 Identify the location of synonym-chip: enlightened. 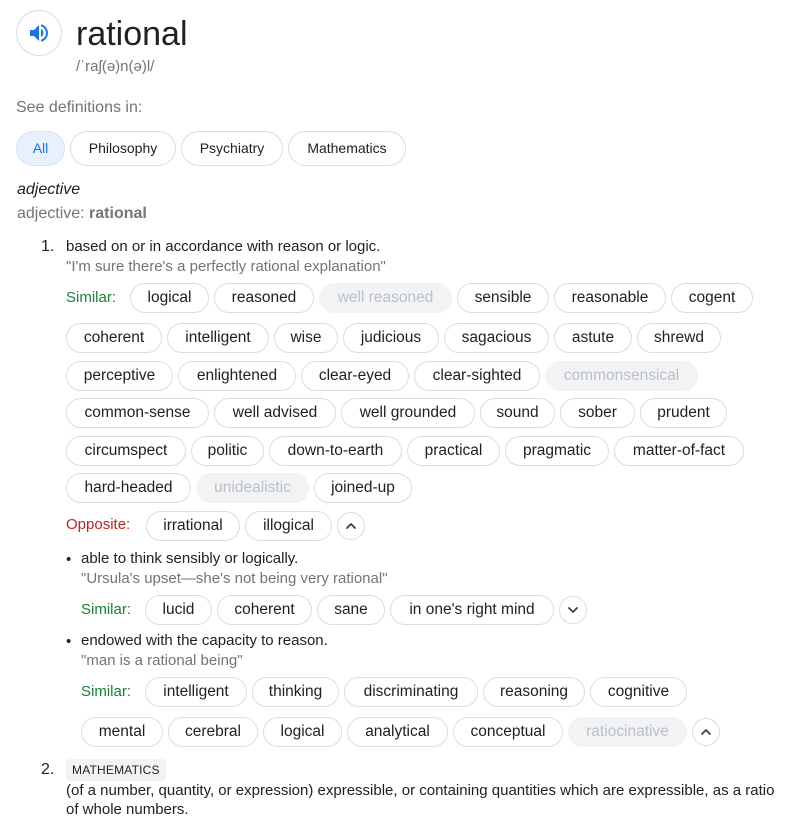
(237, 376).